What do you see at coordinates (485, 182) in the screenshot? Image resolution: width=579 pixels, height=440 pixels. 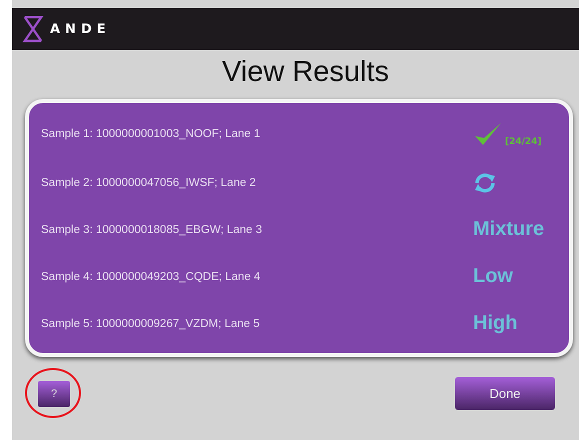 I see `refresh-icon` at bounding box center [485, 182].